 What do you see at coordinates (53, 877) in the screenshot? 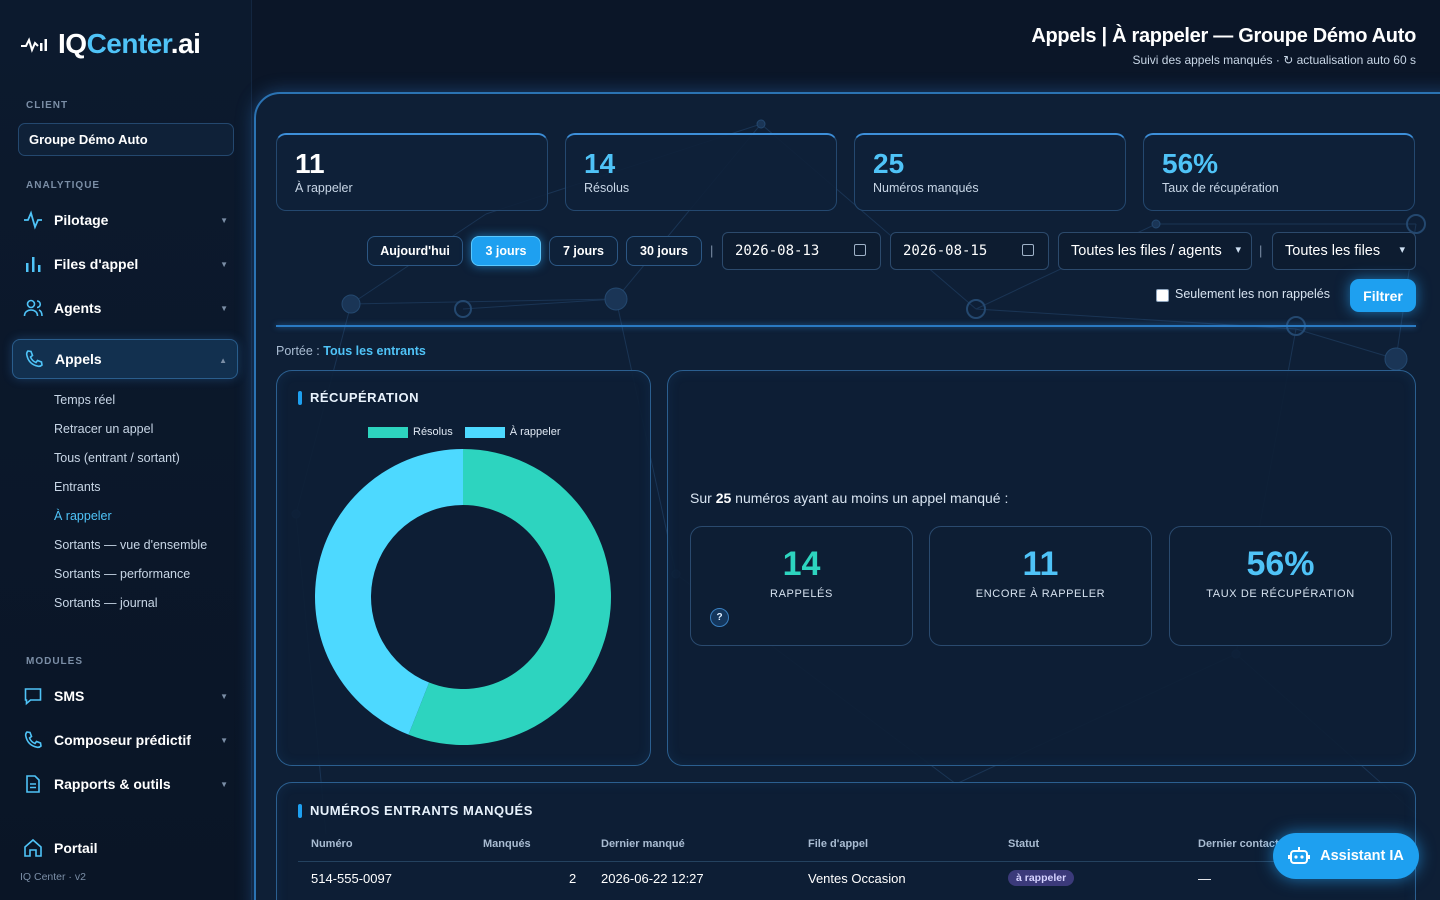
I see `app-version: IQ Center · v2` at bounding box center [53, 877].